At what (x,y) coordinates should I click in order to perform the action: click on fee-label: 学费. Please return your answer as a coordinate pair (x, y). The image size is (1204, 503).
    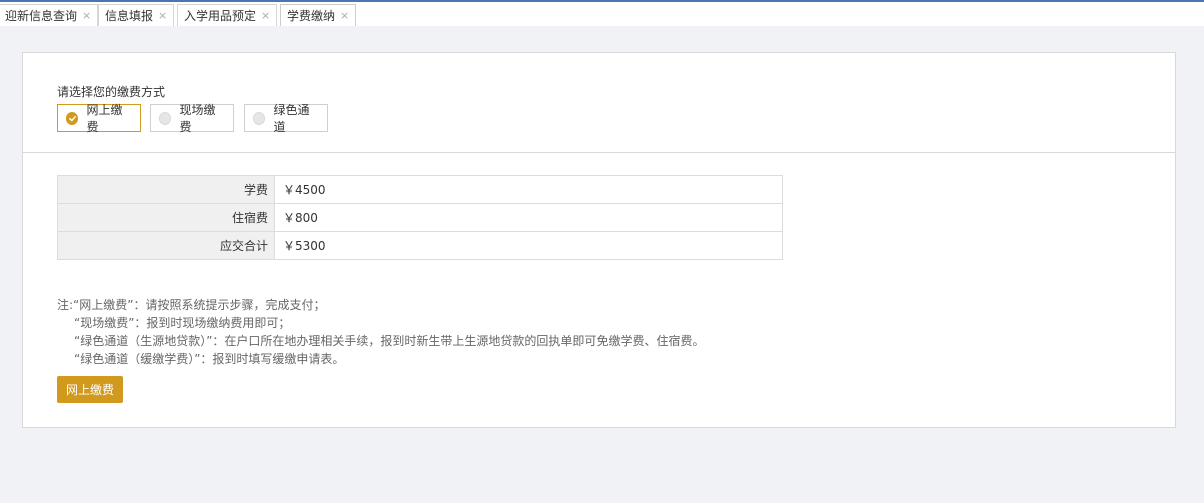
    Looking at the image, I should click on (166, 189).